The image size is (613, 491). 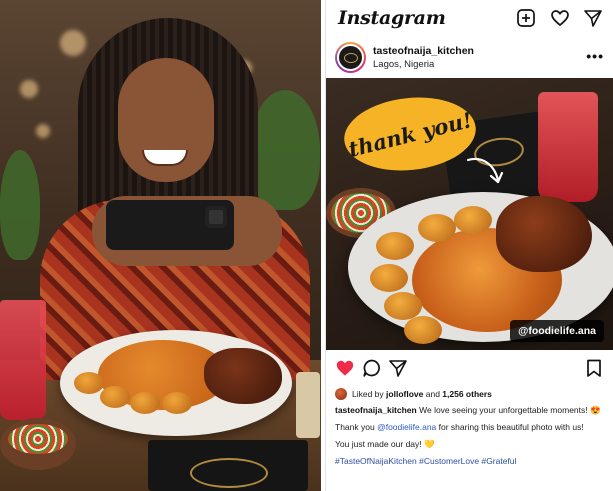 What do you see at coordinates (423, 51) in the screenshot?
I see `post-username: tasteofnaija_kitchen` at bounding box center [423, 51].